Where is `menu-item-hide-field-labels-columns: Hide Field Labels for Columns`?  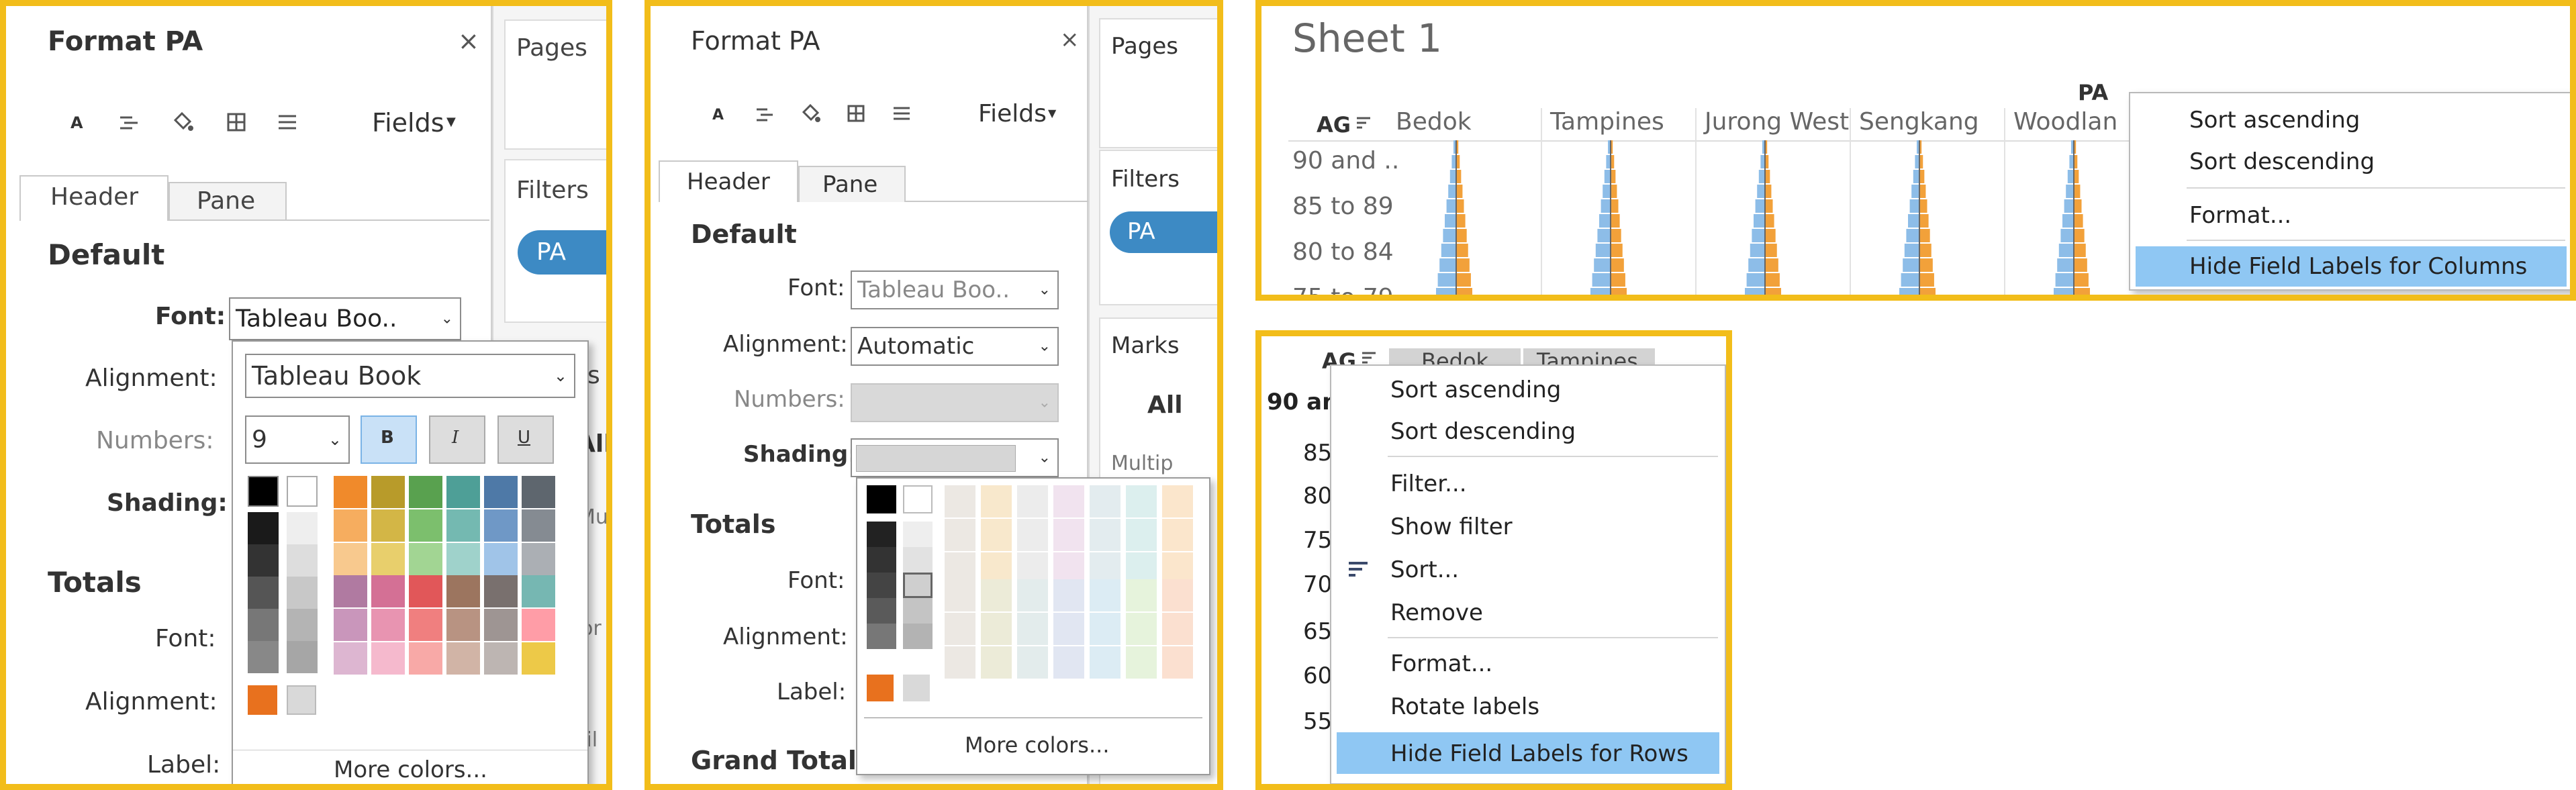 menu-item-hide-field-labels-columns: Hide Field Labels for Columns is located at coordinates (2351, 266).